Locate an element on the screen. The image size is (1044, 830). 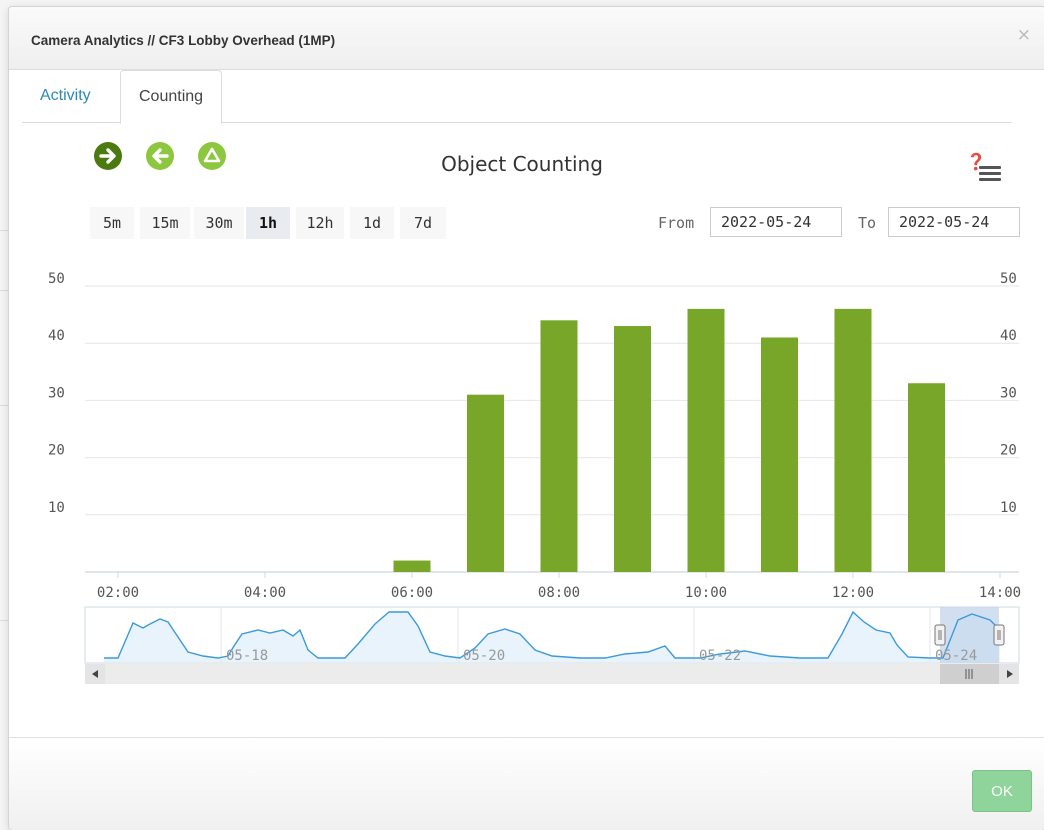
y-tick-label-left: 30 is located at coordinates (56, 393).